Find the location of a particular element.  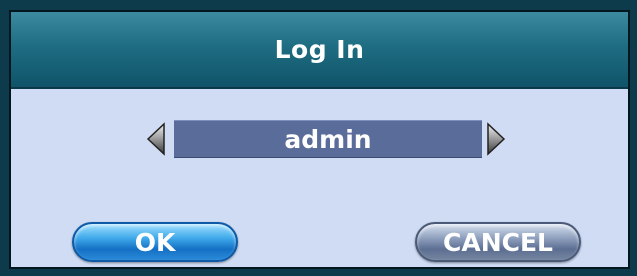

arrow-left-icon is located at coordinates (155, 139).